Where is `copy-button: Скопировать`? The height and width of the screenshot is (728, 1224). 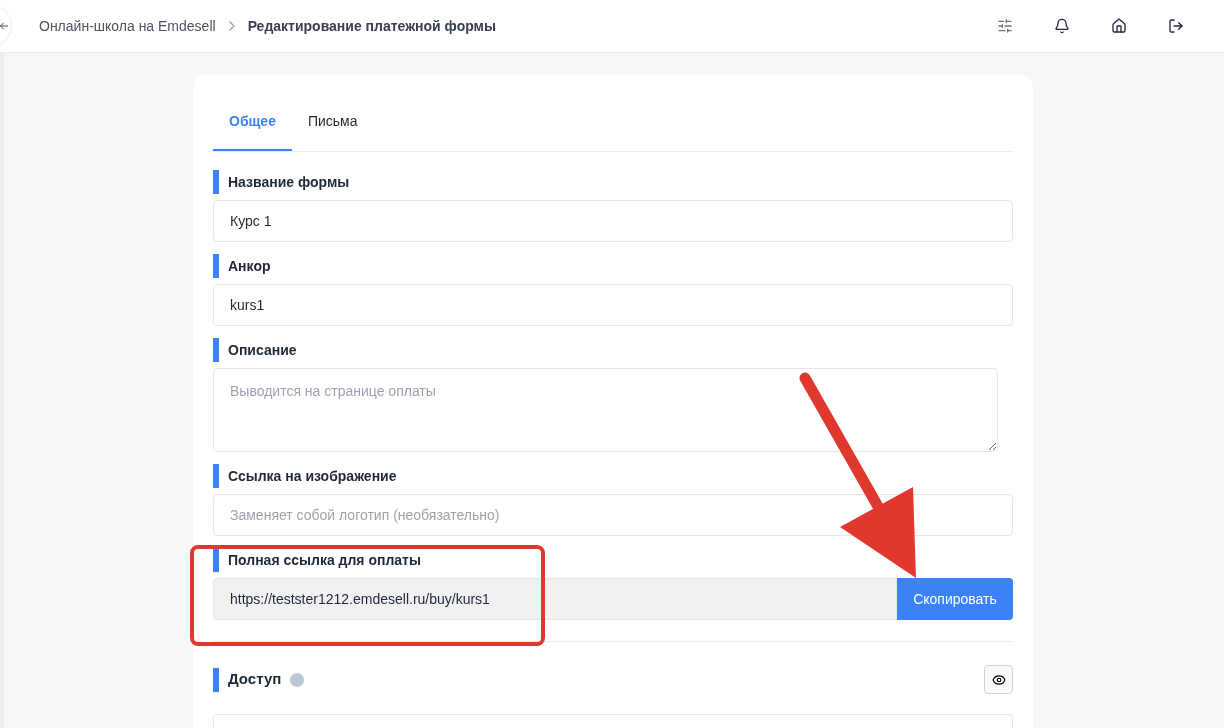
copy-button: Скопировать is located at coordinates (955, 599).